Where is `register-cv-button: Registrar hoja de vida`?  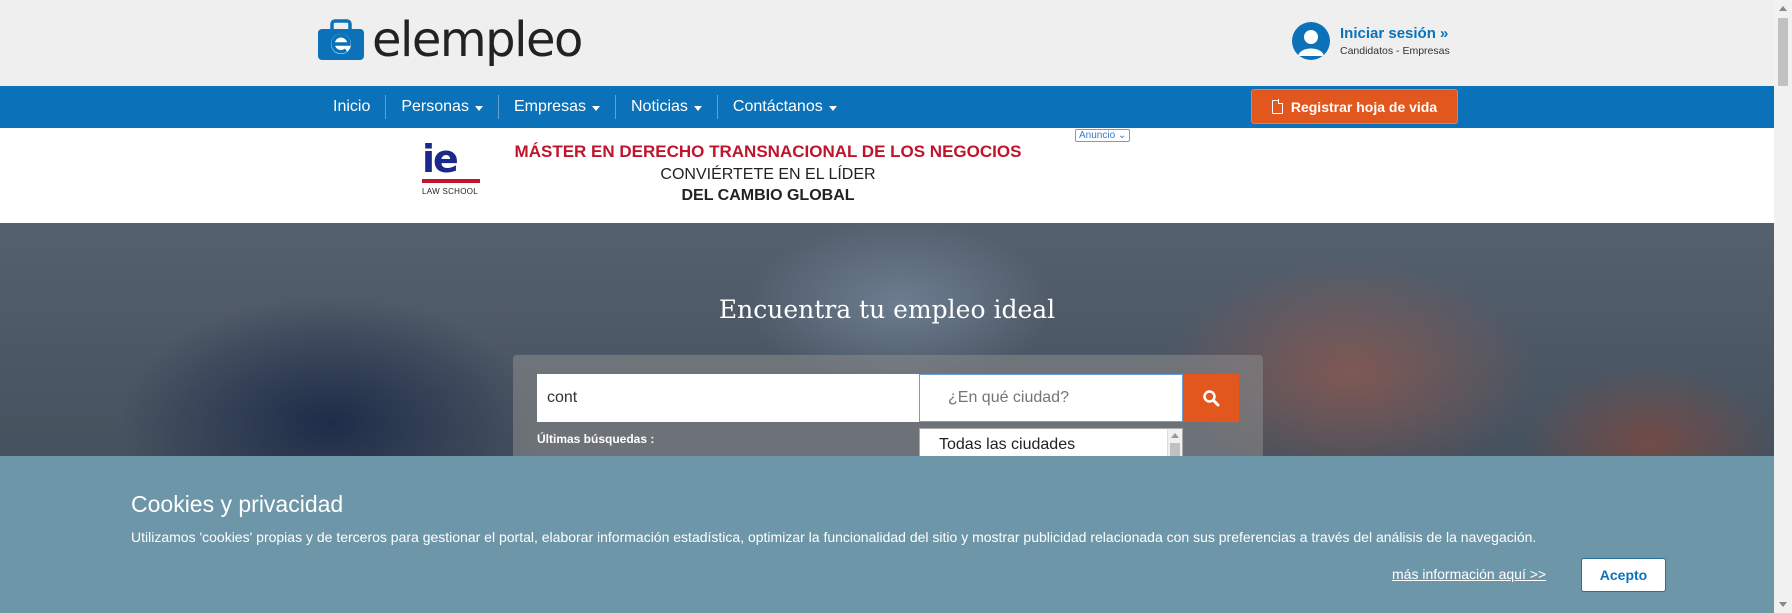 register-cv-button: Registrar hoja de vida is located at coordinates (1354, 106).